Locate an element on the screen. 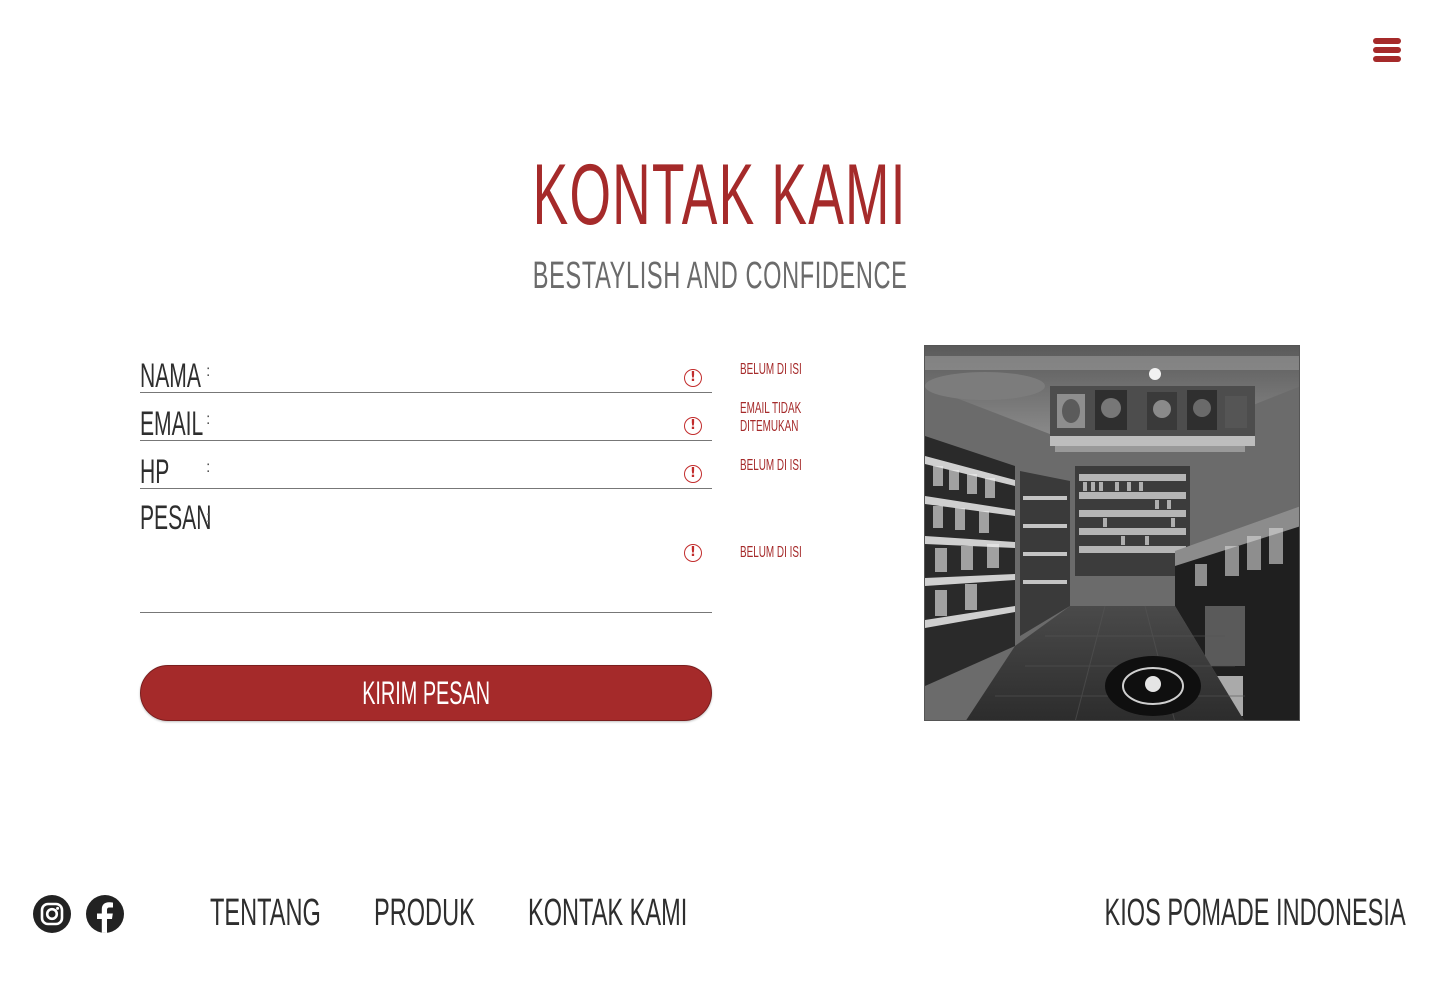  footer-nav-produk: PRODUK is located at coordinates (455, 913).